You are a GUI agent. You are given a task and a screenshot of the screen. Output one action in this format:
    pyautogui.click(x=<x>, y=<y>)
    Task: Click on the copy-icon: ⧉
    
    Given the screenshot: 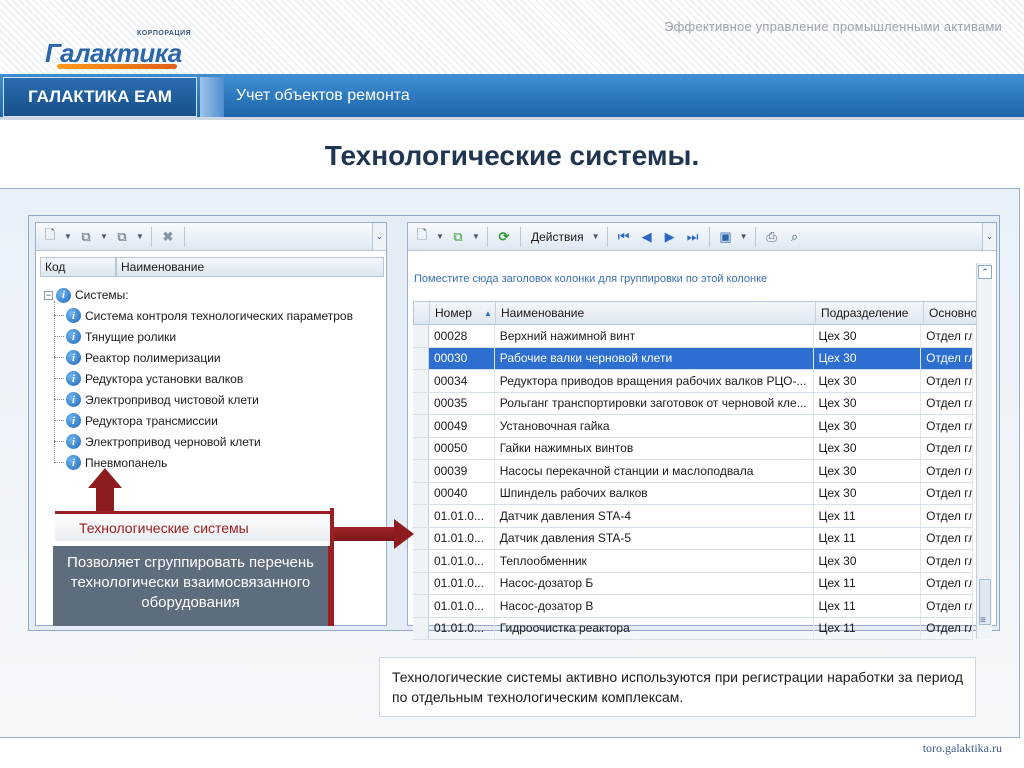 What is the action you would take?
    pyautogui.click(x=86, y=237)
    